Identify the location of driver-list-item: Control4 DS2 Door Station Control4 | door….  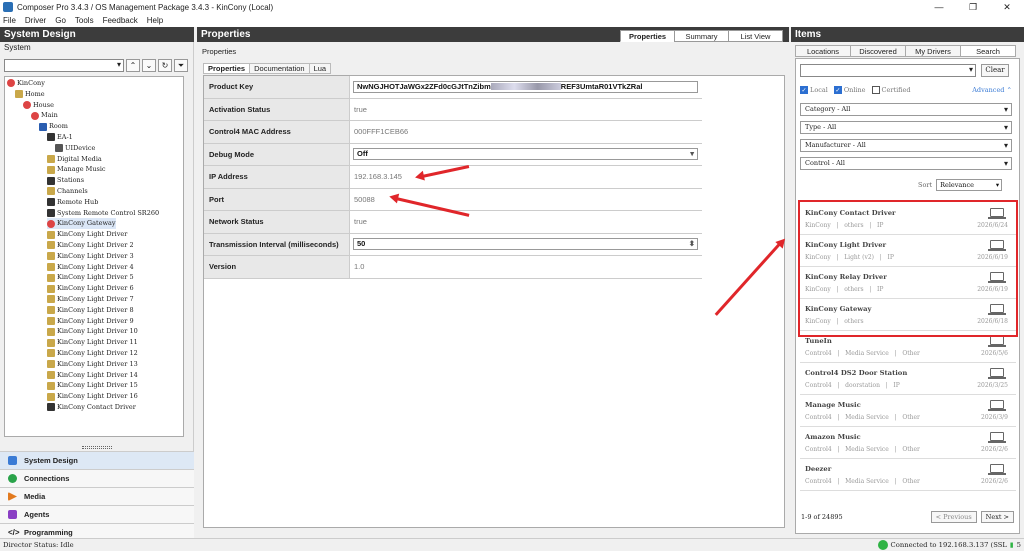
(908, 379).